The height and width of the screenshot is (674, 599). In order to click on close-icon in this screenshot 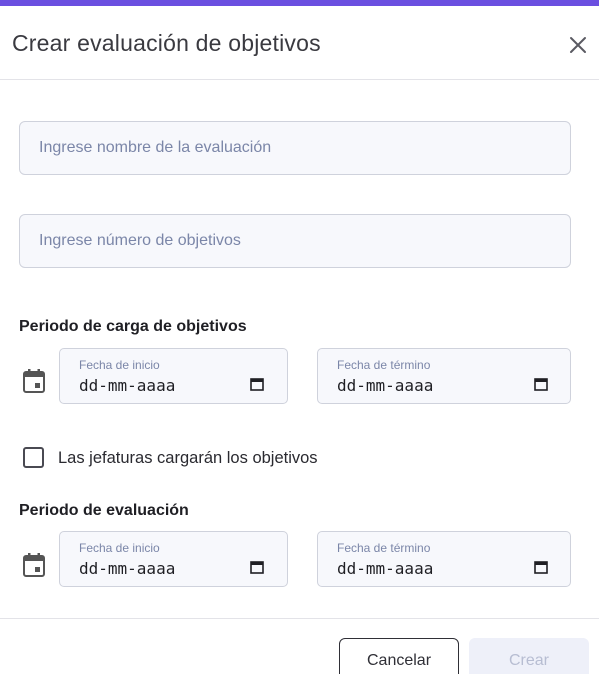, I will do `click(578, 45)`.